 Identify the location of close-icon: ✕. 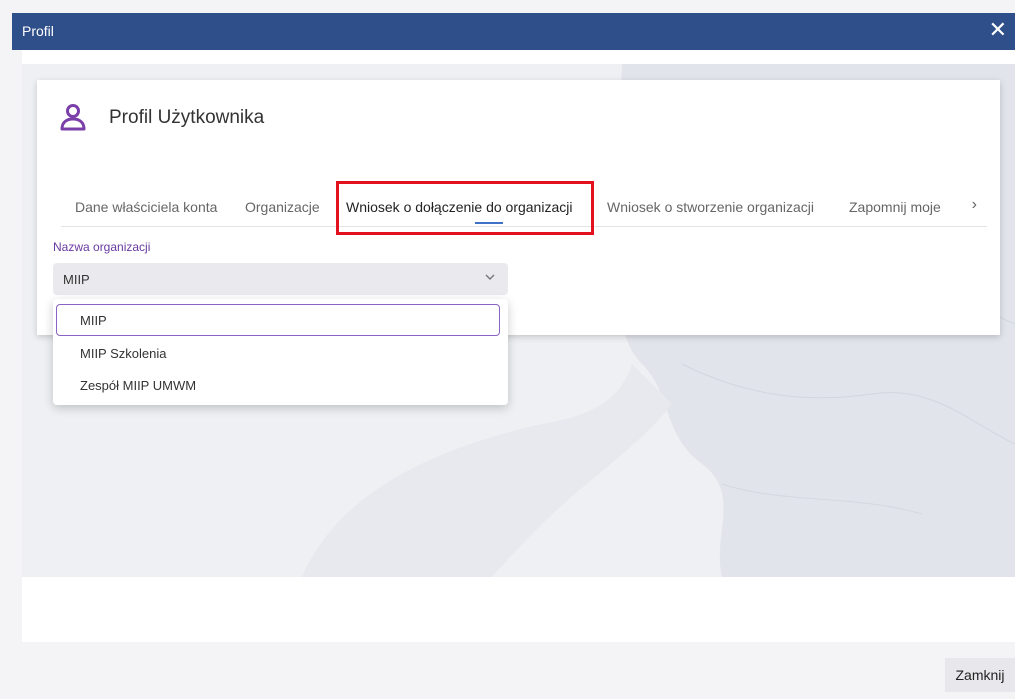
(998, 30).